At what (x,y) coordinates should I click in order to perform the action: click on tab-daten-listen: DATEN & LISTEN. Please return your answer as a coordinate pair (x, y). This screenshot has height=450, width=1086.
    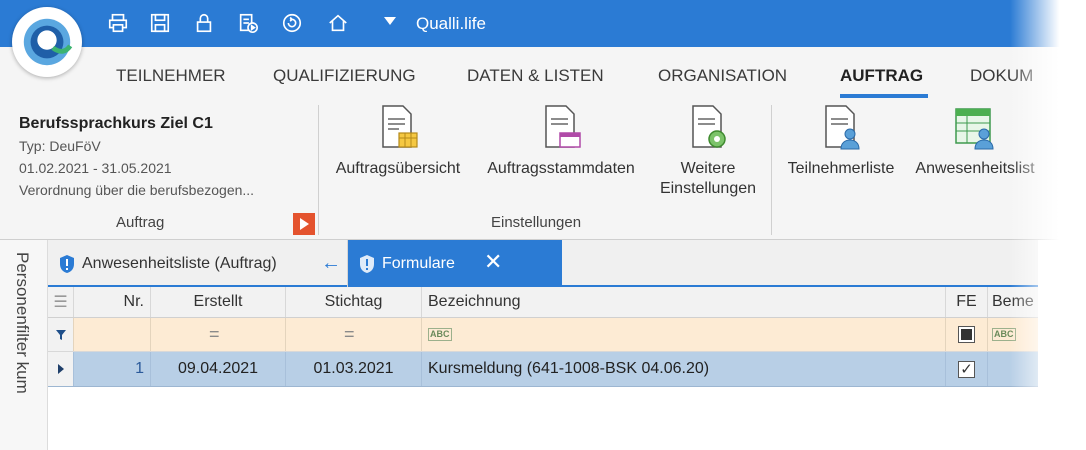
    Looking at the image, I should click on (535, 76).